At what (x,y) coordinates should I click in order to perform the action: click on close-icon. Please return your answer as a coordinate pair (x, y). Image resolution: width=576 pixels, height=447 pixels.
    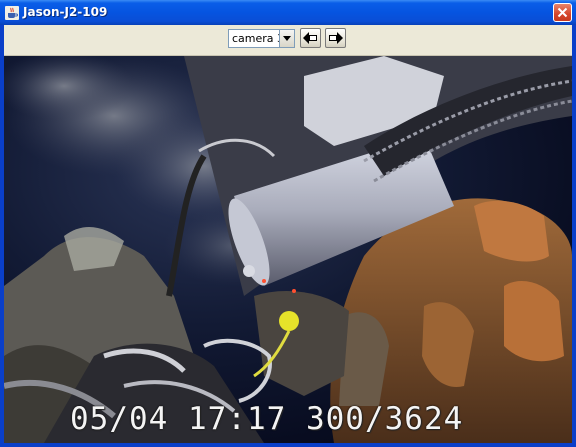
    Looking at the image, I should click on (562, 12).